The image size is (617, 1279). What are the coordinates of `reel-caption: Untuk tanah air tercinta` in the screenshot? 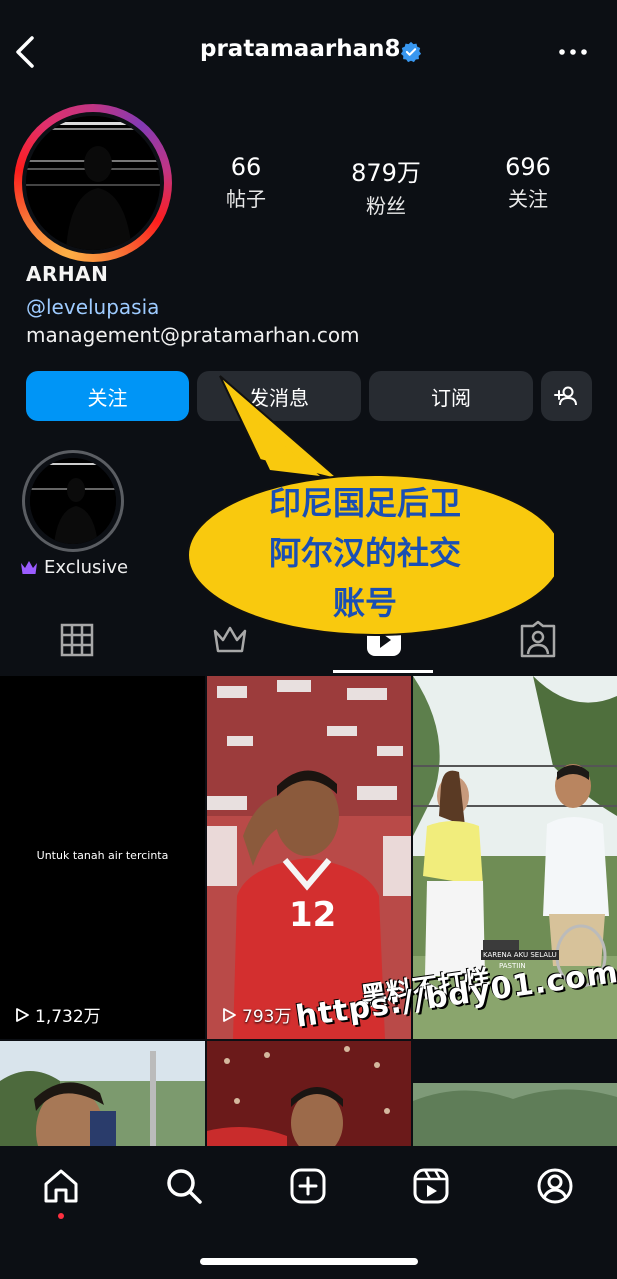 It's located at (102, 855).